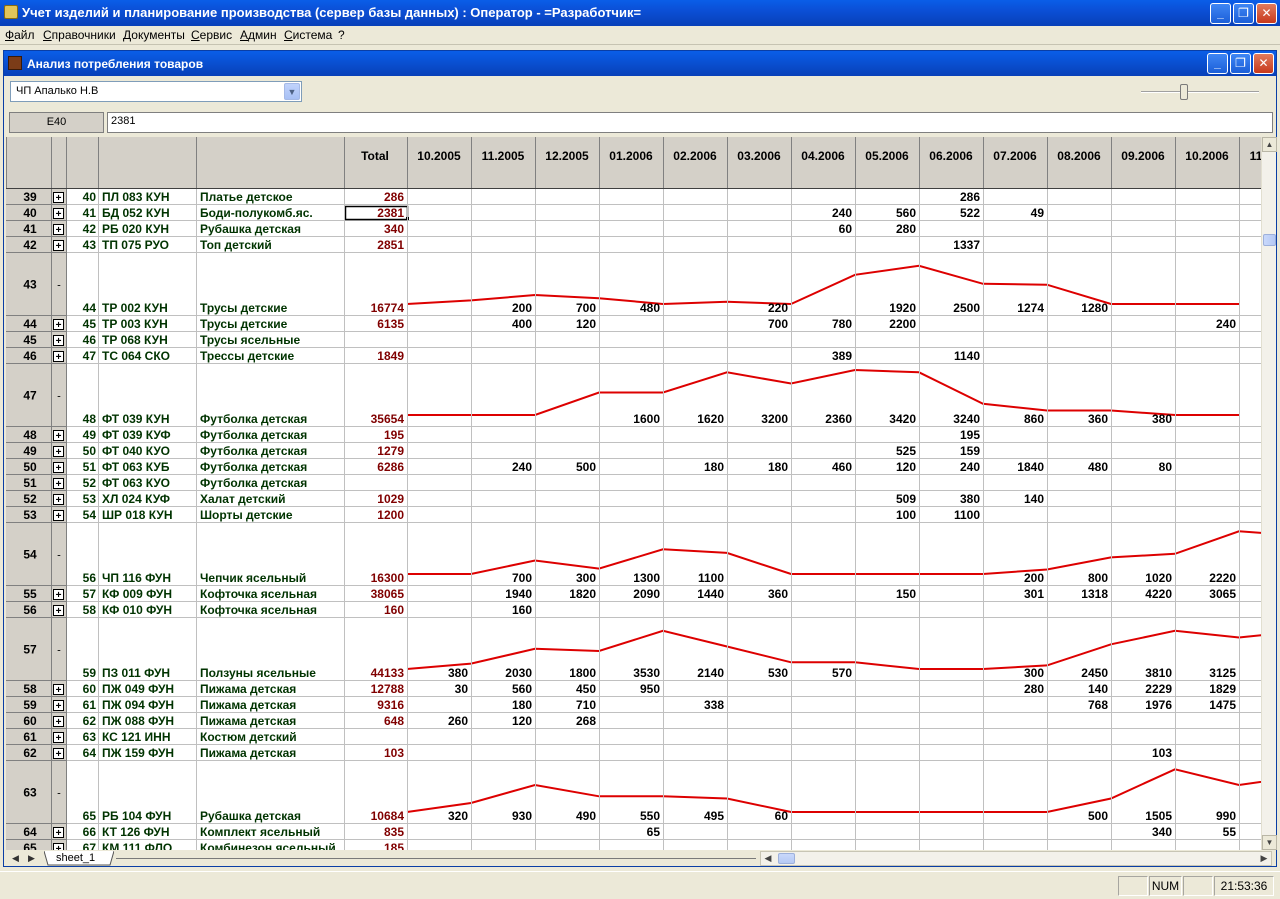 This screenshot has width=1280, height=899. I want to click on month-value: 509, so click(906, 499).